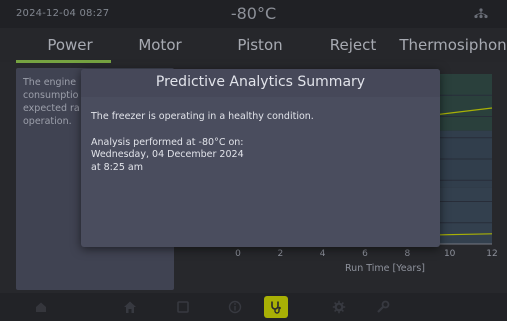 Image resolution: width=507 pixels, height=321 pixels. What do you see at coordinates (117, 167) in the screenshot?
I see `analysis-time: at 8:25 am` at bounding box center [117, 167].